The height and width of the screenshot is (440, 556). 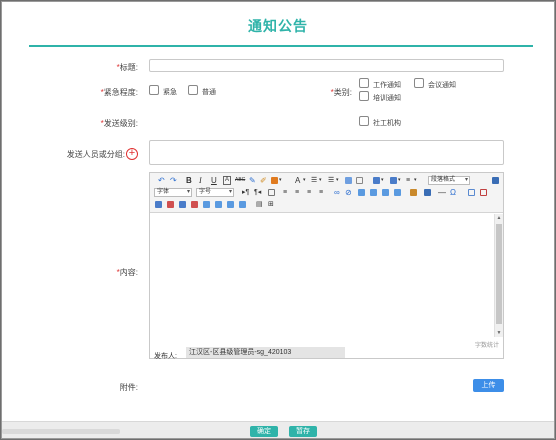 What do you see at coordinates (297, 192) in the screenshot?
I see `align-center-icon: ≡` at bounding box center [297, 192].